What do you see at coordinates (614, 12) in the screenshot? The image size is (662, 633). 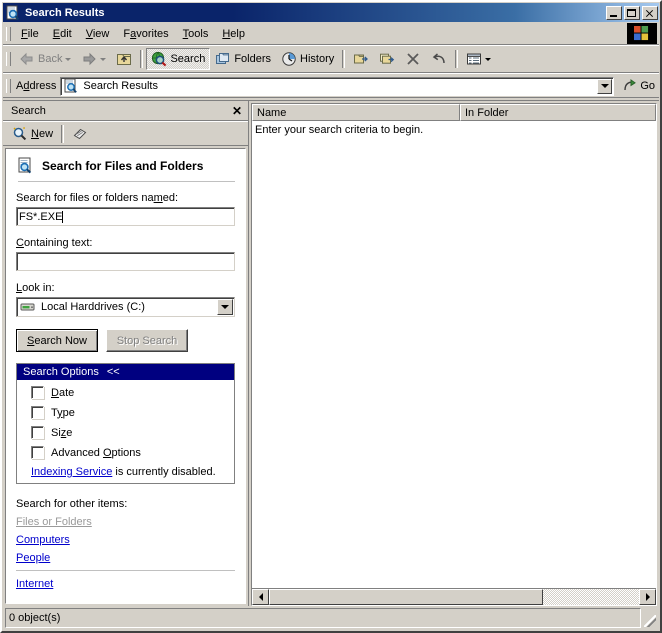 I see `minimize-button` at bounding box center [614, 12].